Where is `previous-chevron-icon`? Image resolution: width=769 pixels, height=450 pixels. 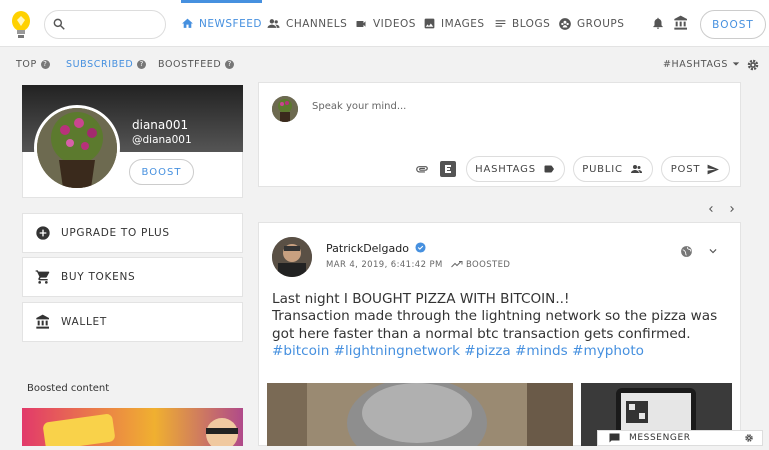
previous-chevron-icon is located at coordinates (711, 209).